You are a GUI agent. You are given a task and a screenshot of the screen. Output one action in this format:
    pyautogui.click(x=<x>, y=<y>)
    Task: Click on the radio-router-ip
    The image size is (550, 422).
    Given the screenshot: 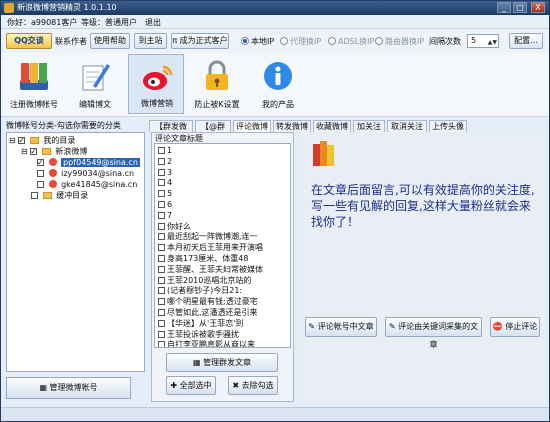 What is the action you would take?
    pyautogui.click(x=379, y=41)
    